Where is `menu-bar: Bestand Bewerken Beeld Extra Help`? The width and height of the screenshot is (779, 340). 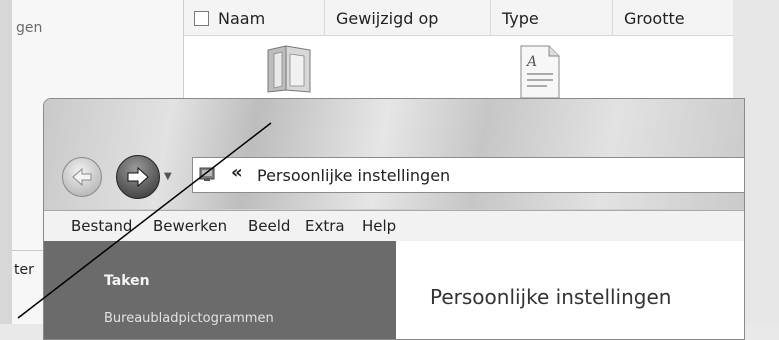 menu-bar: Bestand Bewerken Beeld Extra Help is located at coordinates (394, 226).